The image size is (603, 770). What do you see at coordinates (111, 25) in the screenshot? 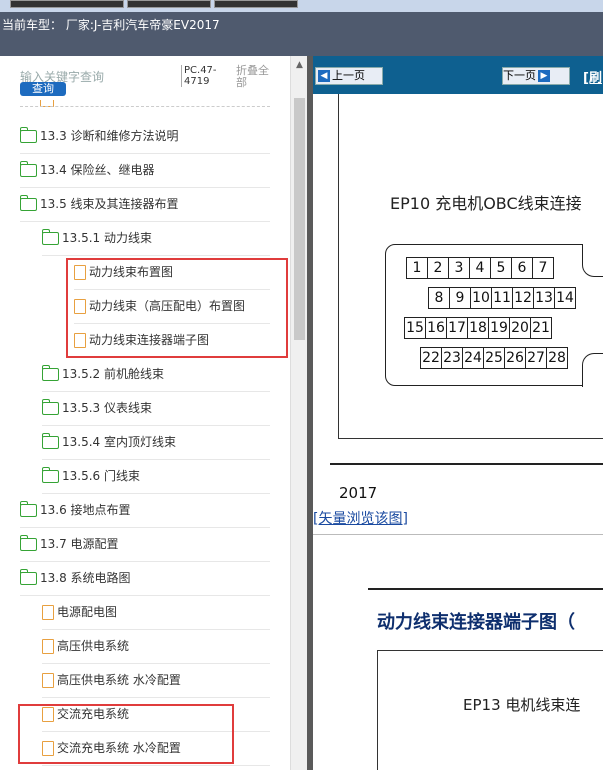
I see `current-car-model: 当前车型： 厂家:J-吉利汽车帝豪EV2017` at bounding box center [111, 25].